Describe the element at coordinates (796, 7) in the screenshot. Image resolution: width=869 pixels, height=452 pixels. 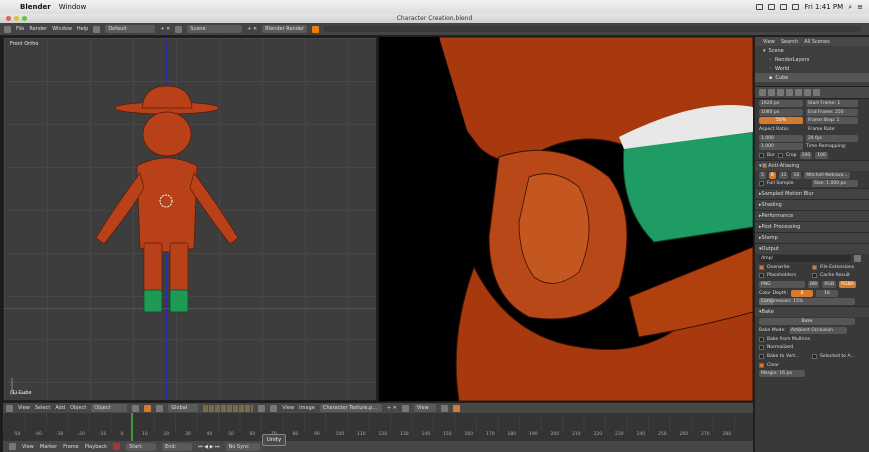
I see `wifi-icon` at that location.